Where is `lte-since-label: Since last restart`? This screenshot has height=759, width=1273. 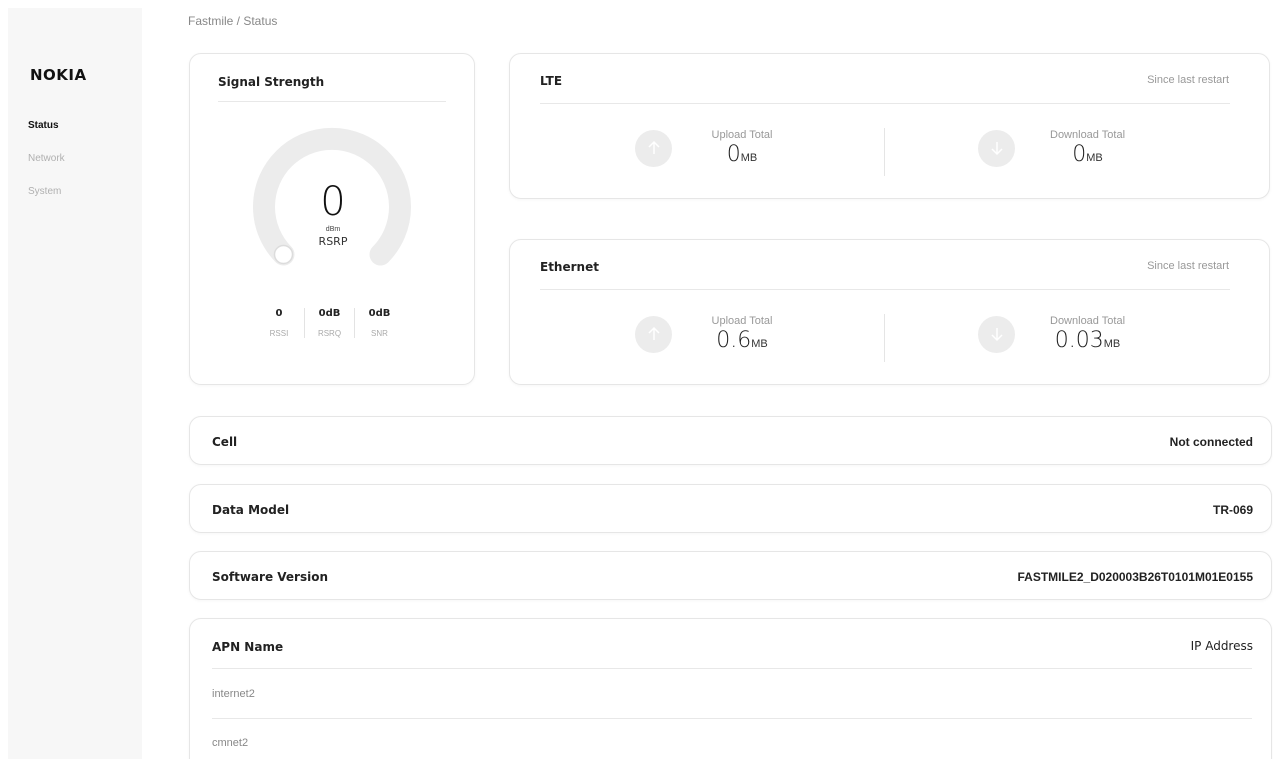 lte-since-label: Since last restart is located at coordinates (1188, 80).